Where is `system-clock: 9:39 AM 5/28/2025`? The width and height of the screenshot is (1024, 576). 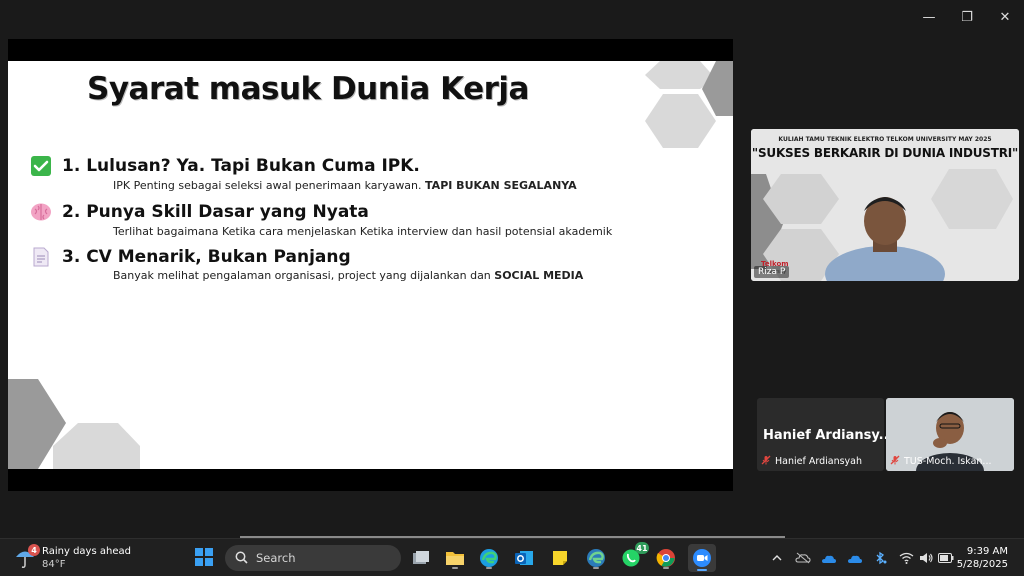 system-clock: 9:39 AM 5/28/2025 is located at coordinates (982, 558).